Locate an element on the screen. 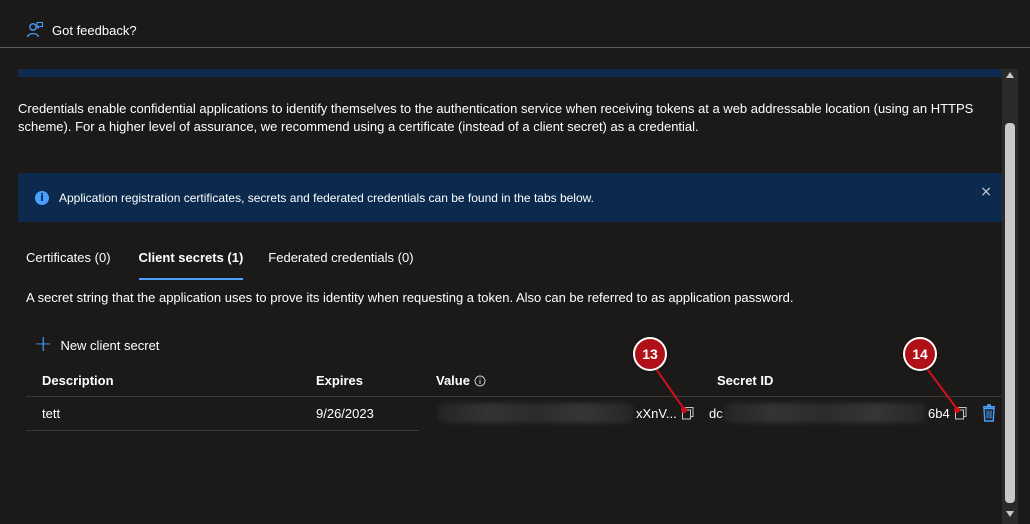  secret-description-cell: tett is located at coordinates (51, 413).